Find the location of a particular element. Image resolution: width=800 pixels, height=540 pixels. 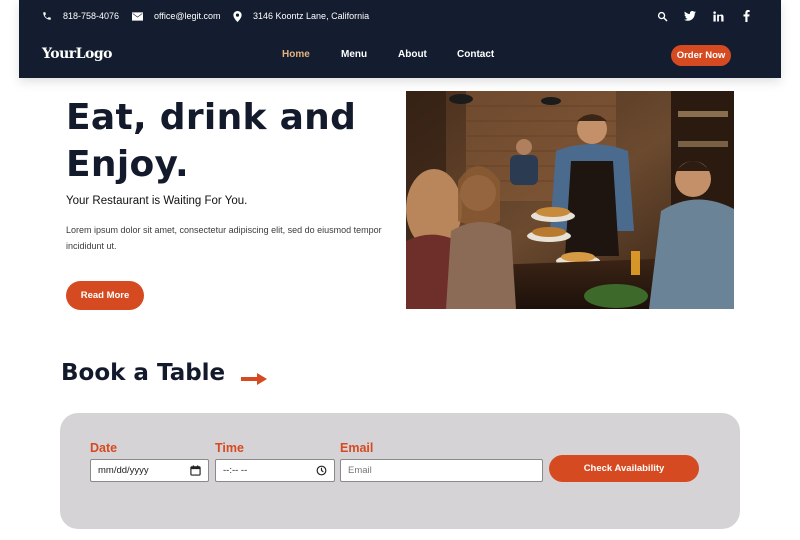

date-input: mm/dd/yyyy is located at coordinates (149, 470).